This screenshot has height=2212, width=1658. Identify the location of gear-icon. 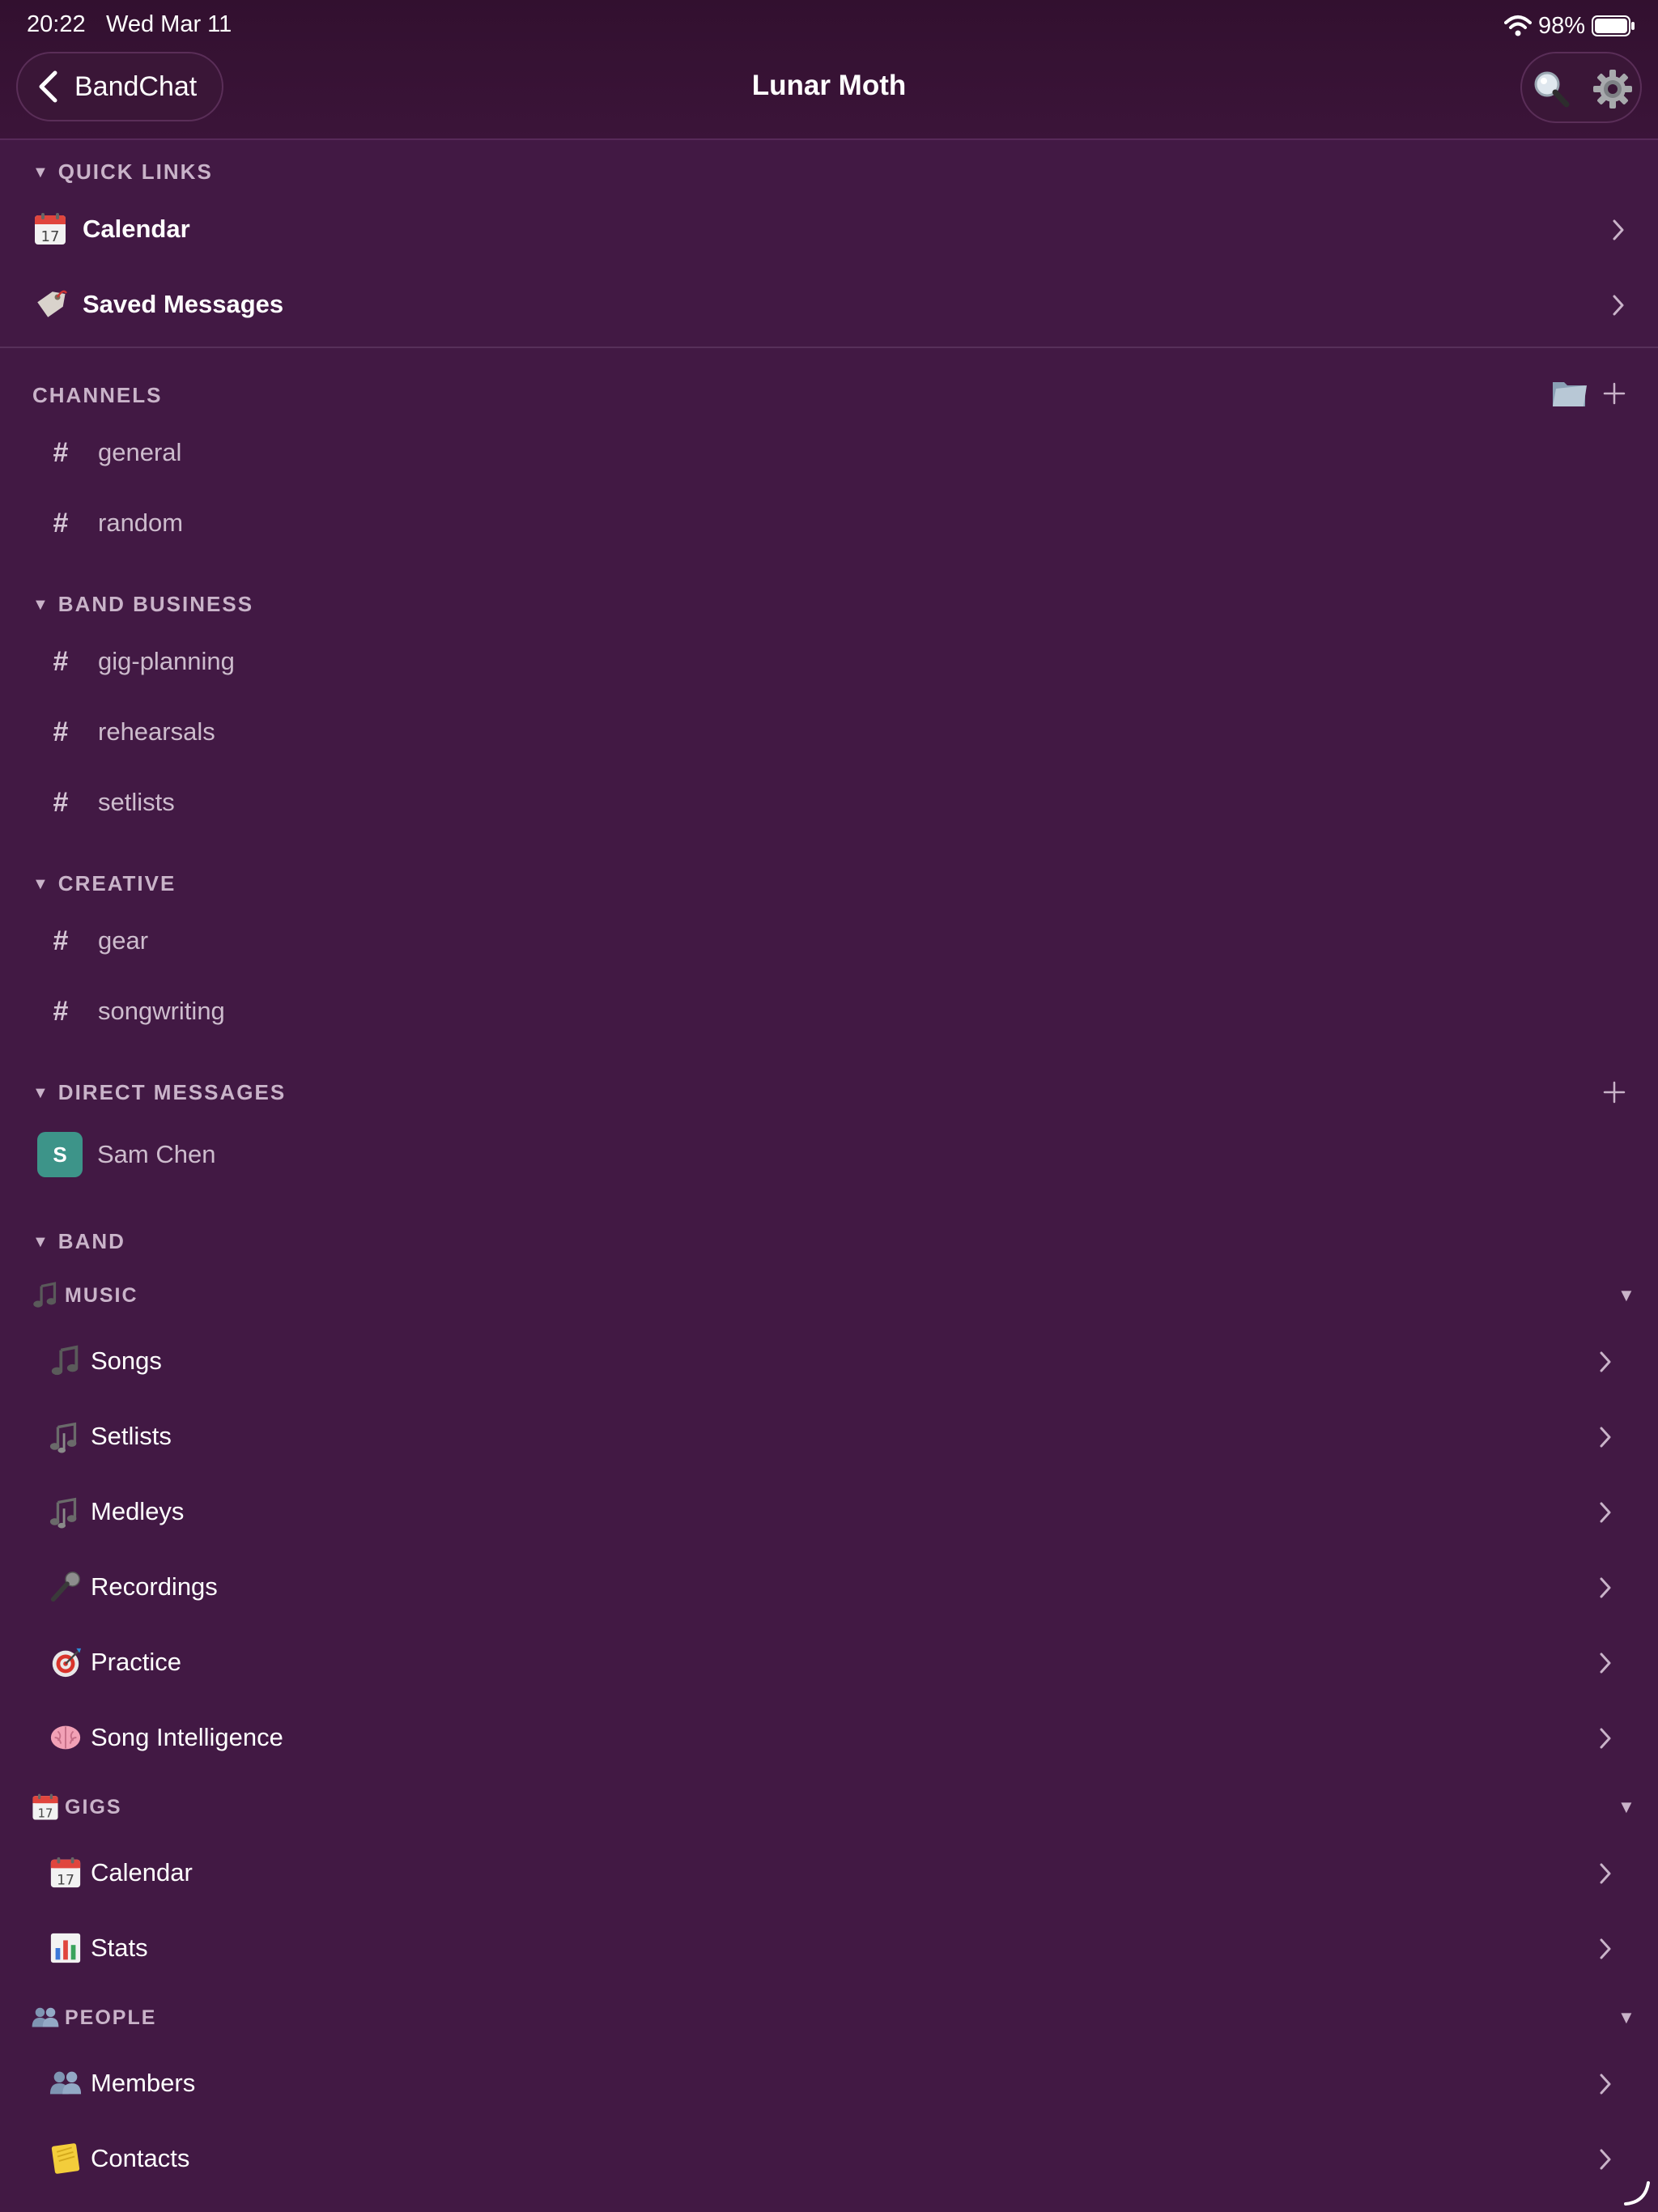
(1612, 89).